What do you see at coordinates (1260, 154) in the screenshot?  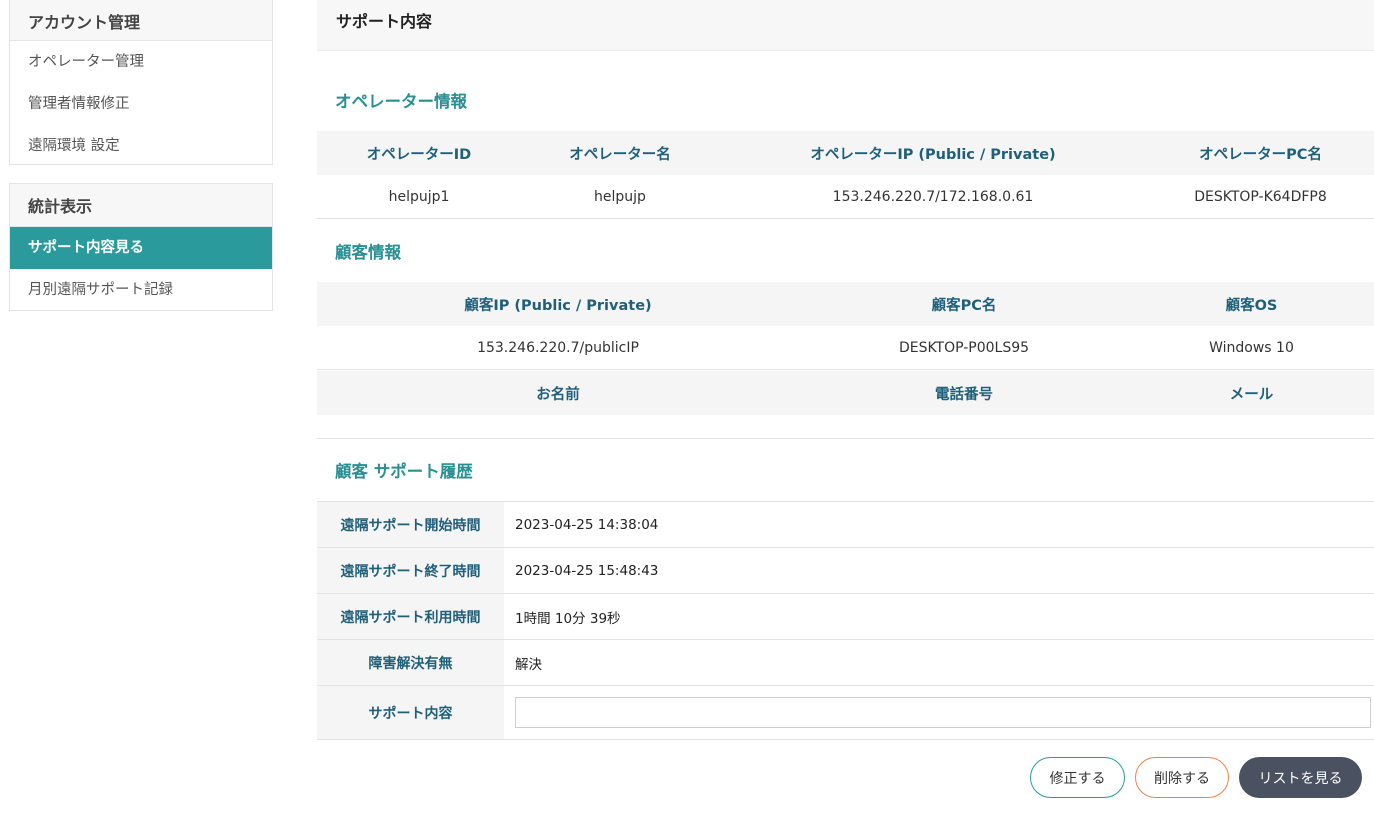 I see `operator-pc-header: オペレーターPC名` at bounding box center [1260, 154].